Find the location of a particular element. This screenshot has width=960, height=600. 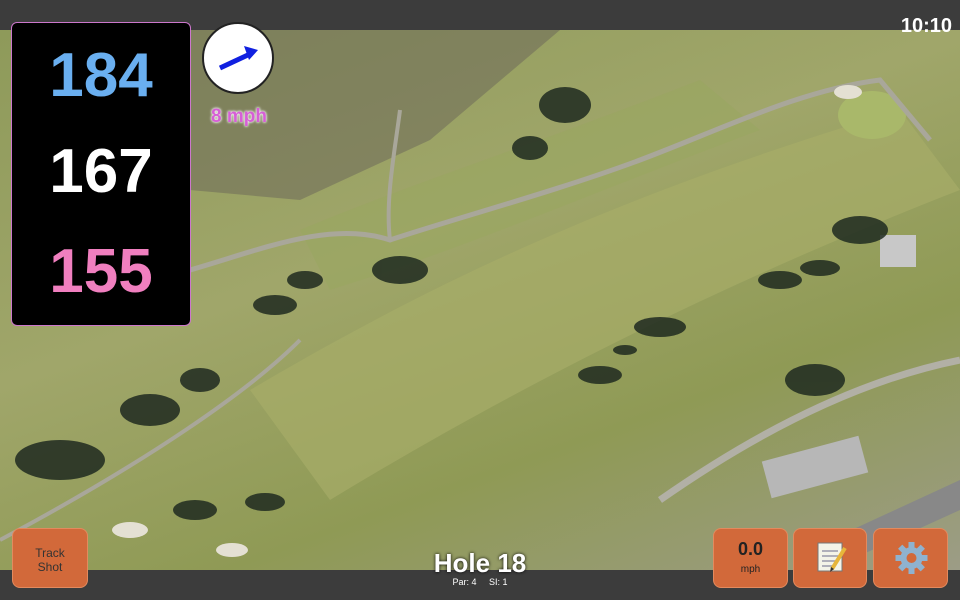

speed-button: 0.0 mph is located at coordinates (750, 558).